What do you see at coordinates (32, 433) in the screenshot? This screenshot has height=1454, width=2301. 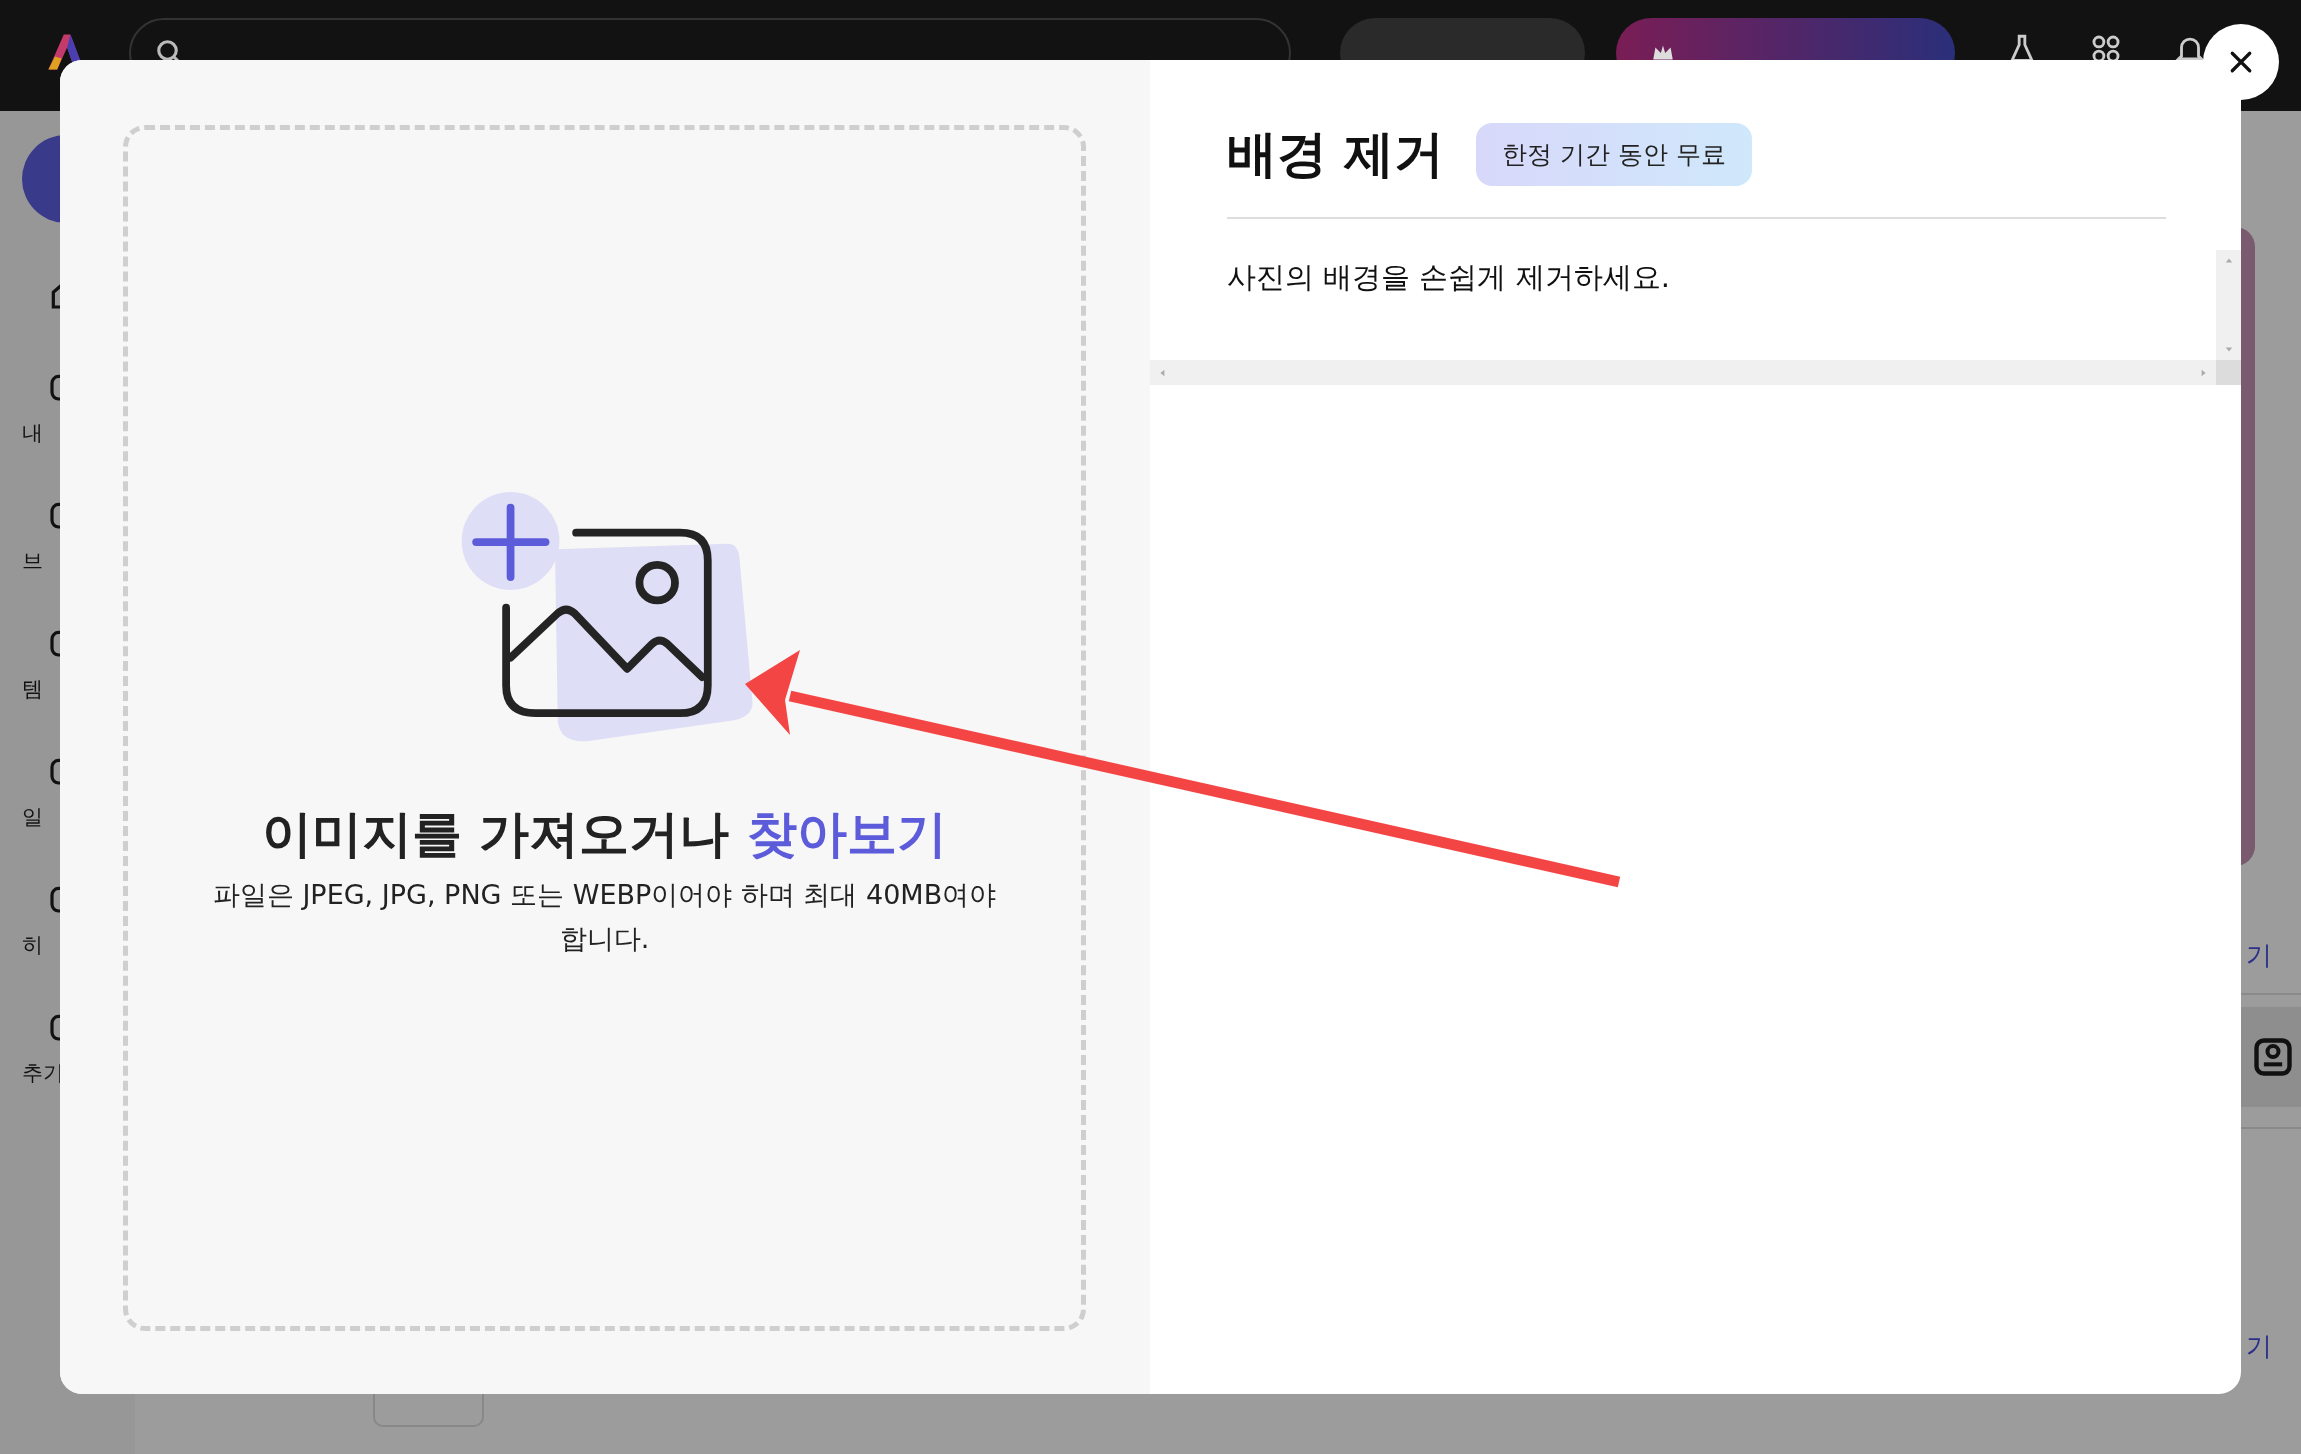 I see `sidebar-label: 내` at bounding box center [32, 433].